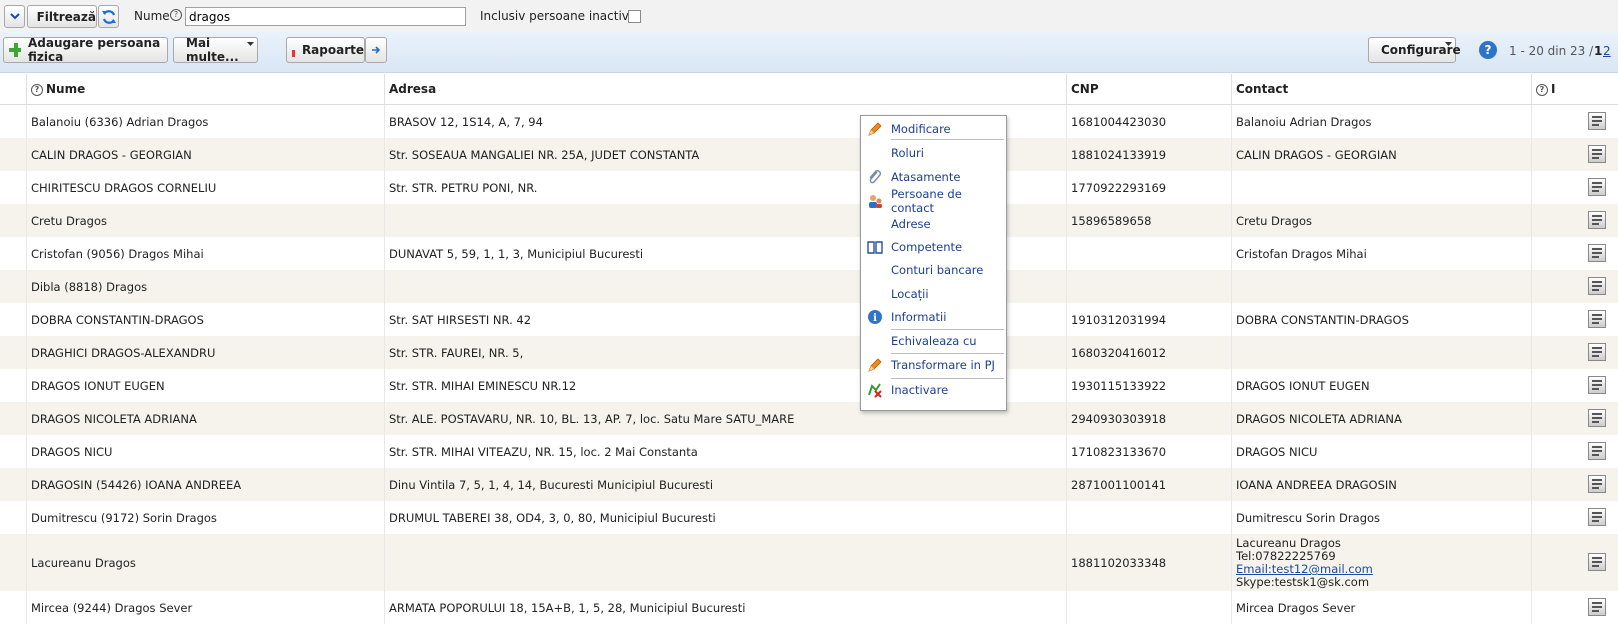  I want to click on cell-text: 15896589658, so click(1111, 220).